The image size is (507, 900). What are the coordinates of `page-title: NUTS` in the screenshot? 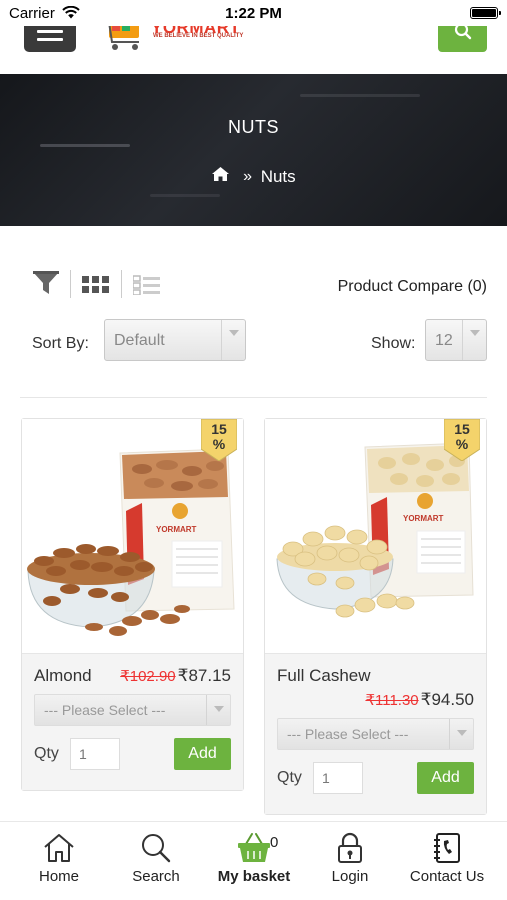 It's located at (253, 127).